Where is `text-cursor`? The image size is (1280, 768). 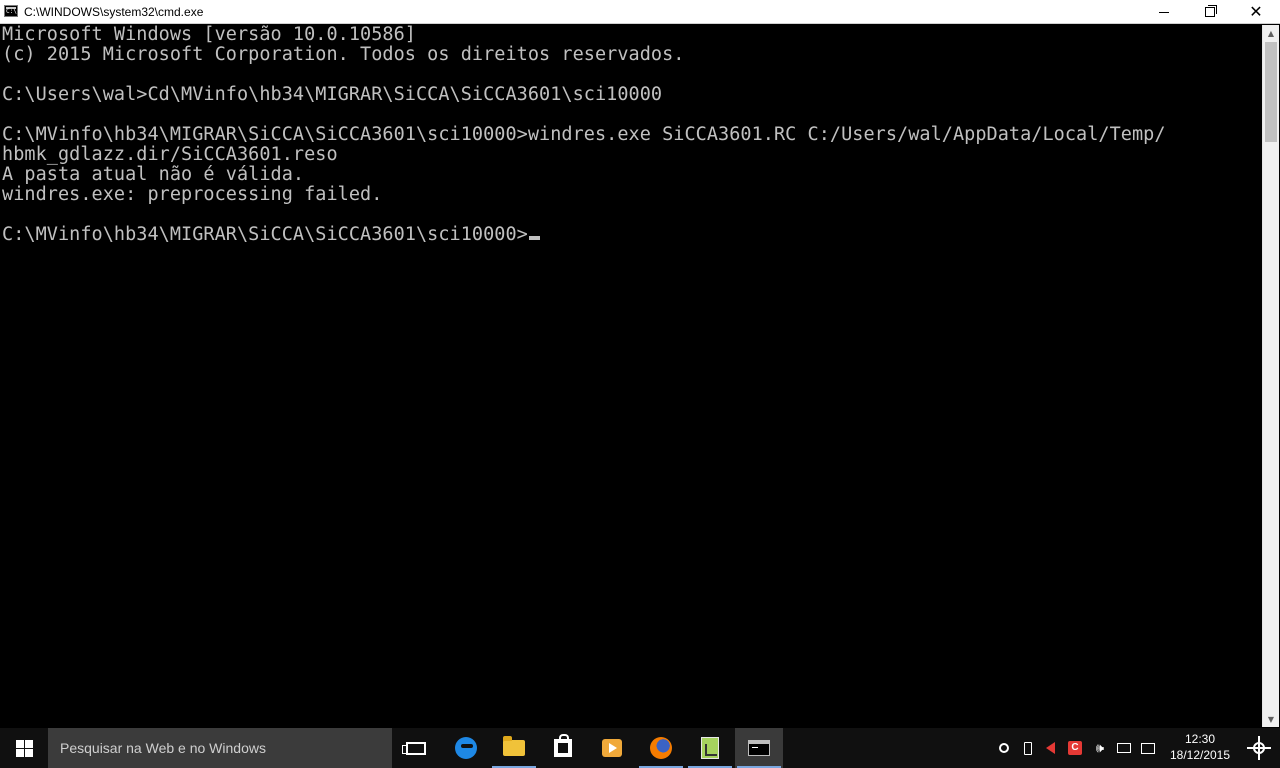
text-cursor is located at coordinates (534, 238).